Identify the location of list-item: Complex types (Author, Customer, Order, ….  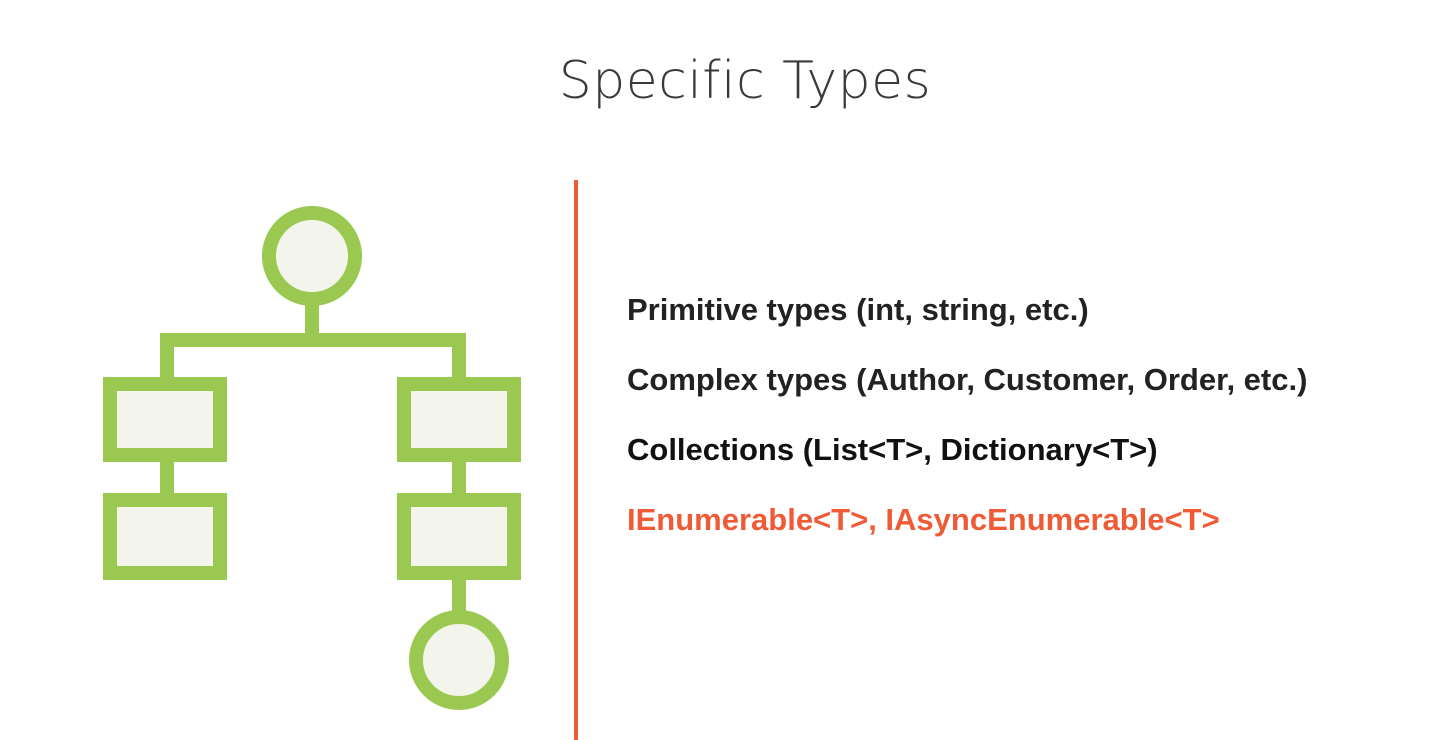
(967, 379).